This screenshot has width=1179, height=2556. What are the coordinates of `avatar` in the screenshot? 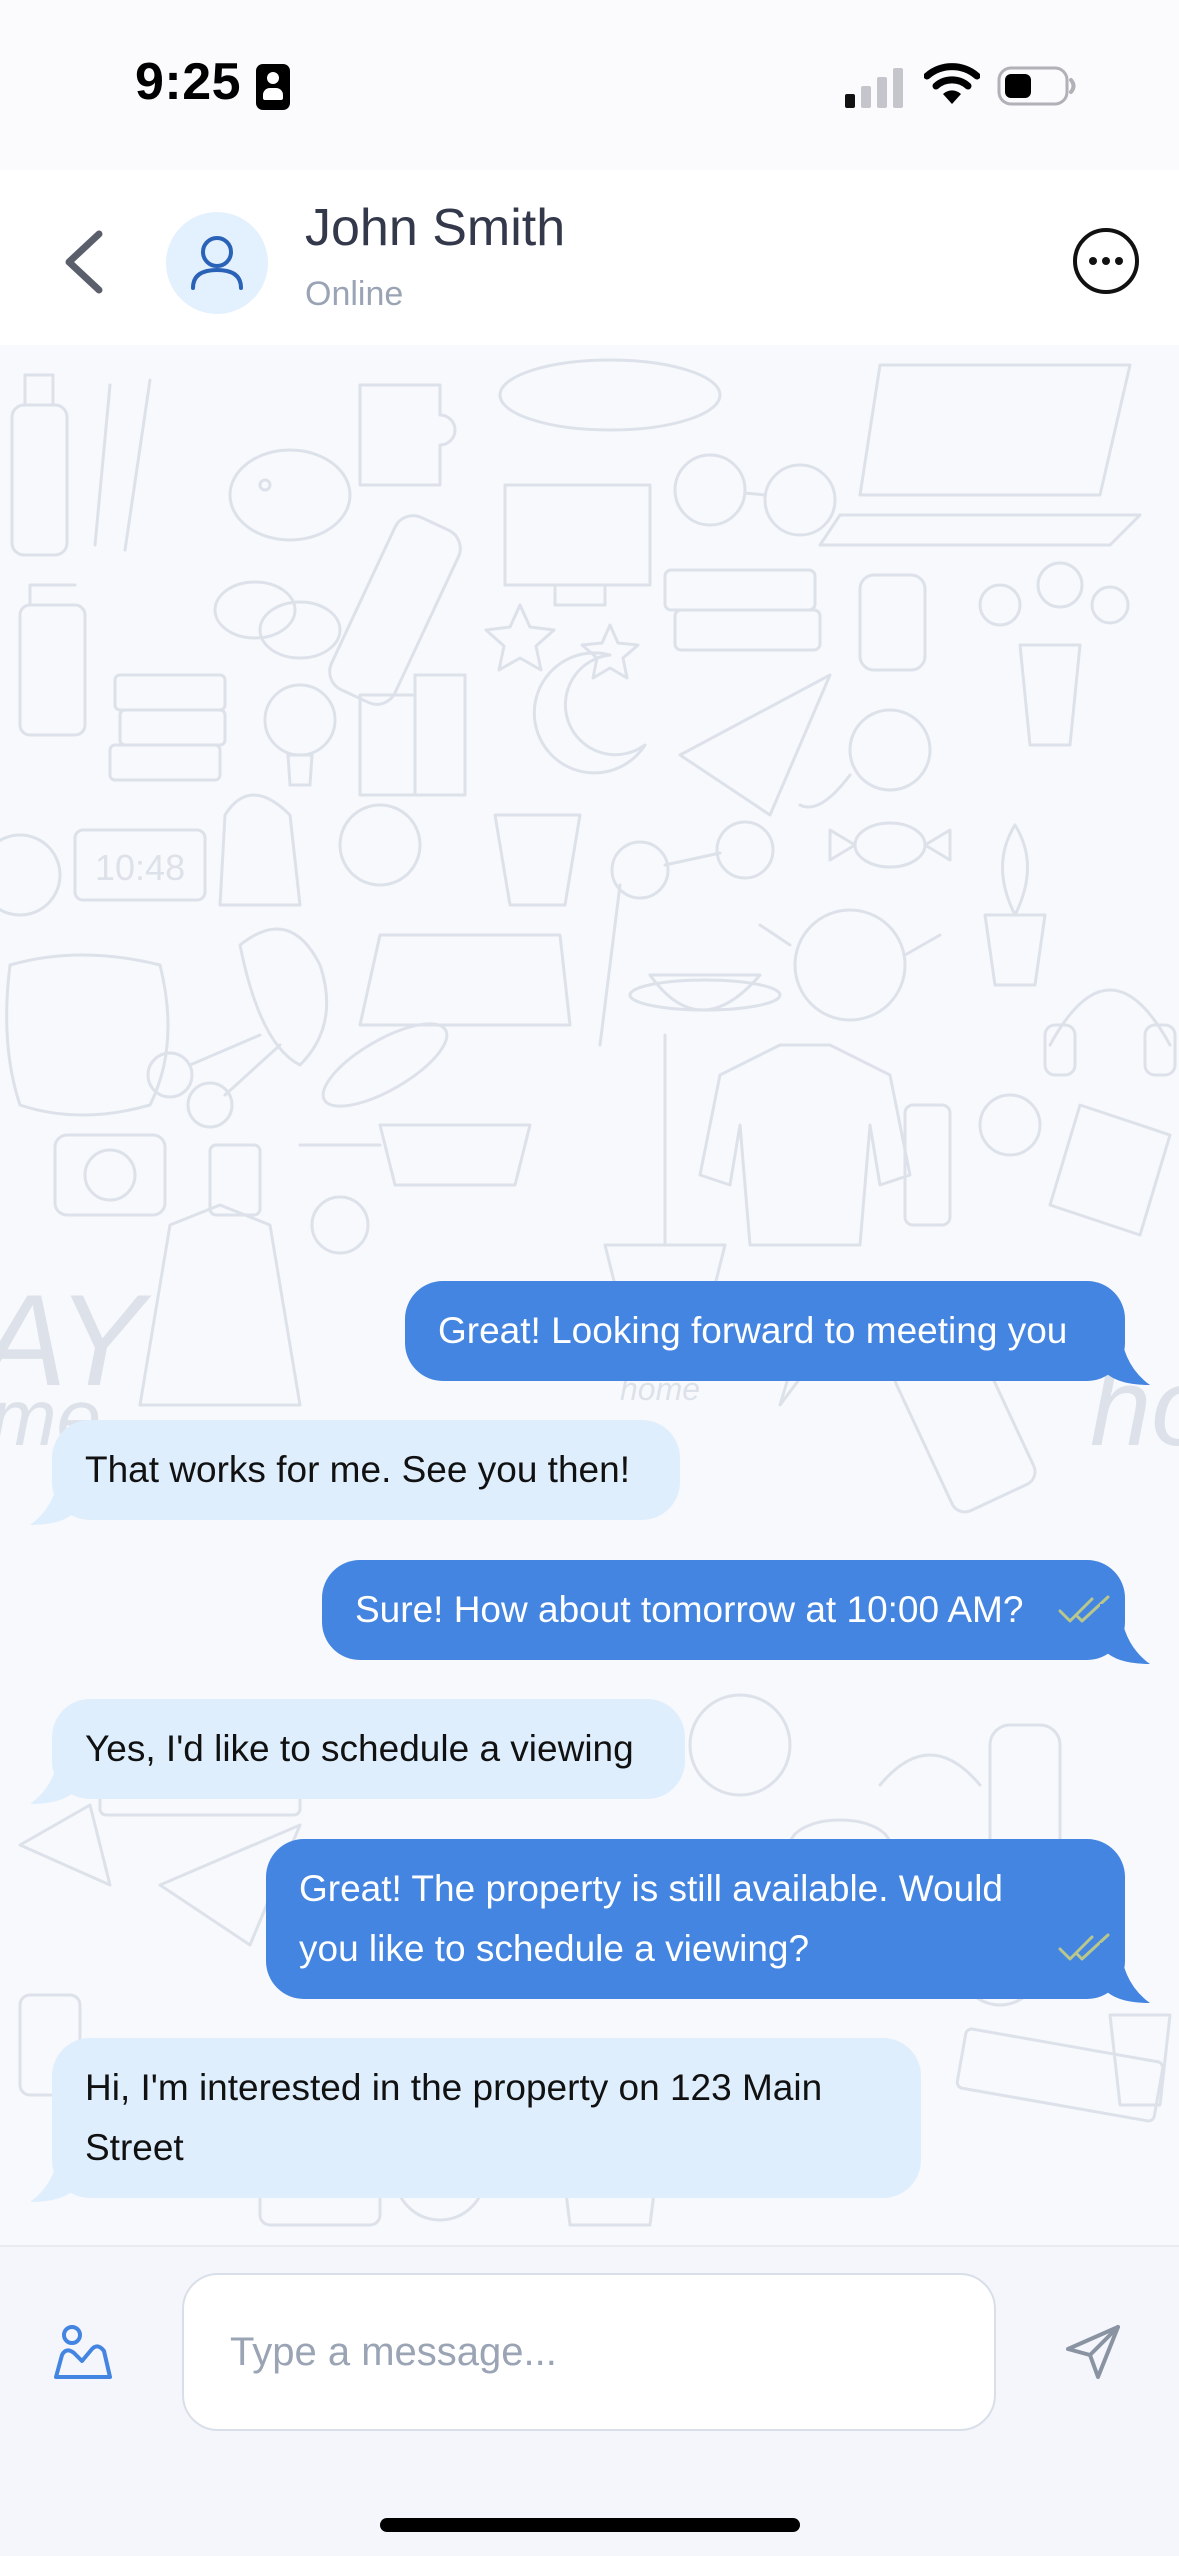 It's located at (217, 263).